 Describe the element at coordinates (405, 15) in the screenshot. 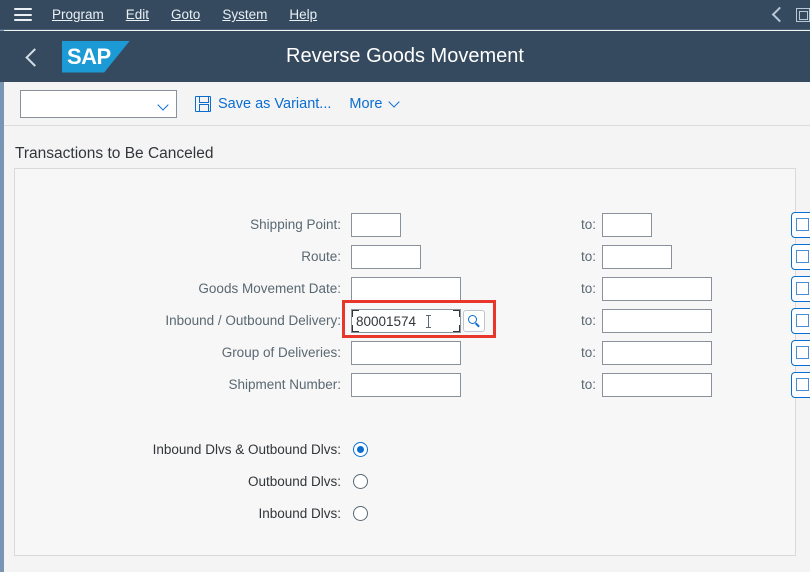

I see `menu-bar: Program Edit Goto System Help` at that location.